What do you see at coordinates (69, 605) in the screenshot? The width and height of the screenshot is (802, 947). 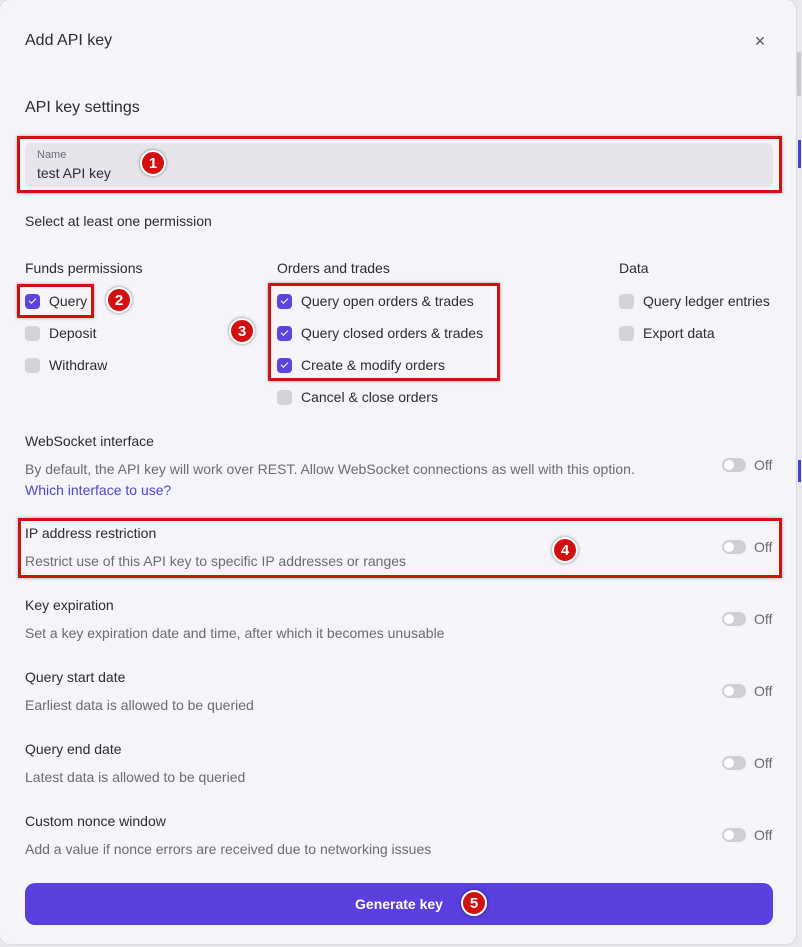 I see `option-key-expiration-title: Key expiration` at bounding box center [69, 605].